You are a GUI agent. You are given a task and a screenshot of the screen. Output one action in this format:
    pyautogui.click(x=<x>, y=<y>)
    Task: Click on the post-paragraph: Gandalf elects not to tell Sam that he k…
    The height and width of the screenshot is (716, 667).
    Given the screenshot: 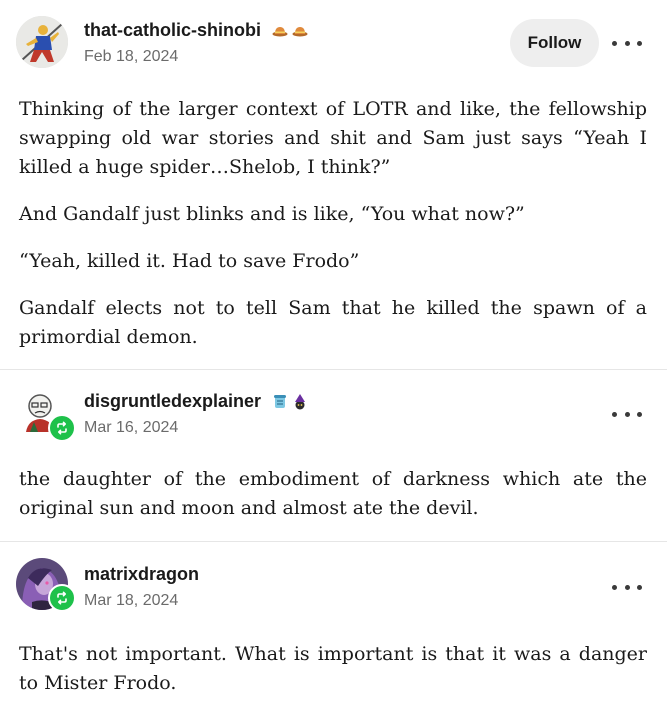 What is the action you would take?
    pyautogui.click(x=333, y=322)
    